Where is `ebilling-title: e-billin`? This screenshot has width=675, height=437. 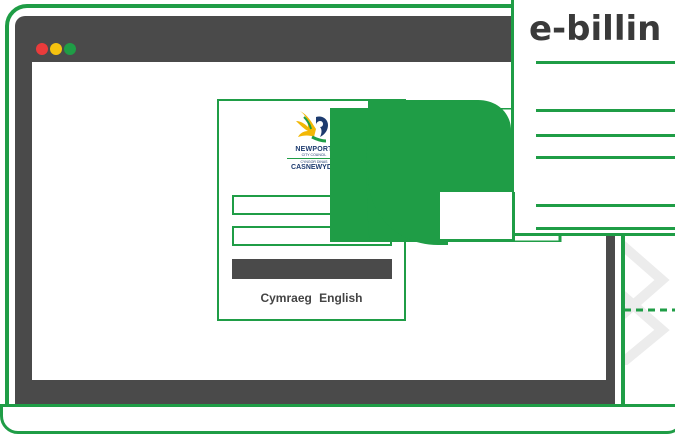
ebilling-title: e-billin is located at coordinates (595, 29).